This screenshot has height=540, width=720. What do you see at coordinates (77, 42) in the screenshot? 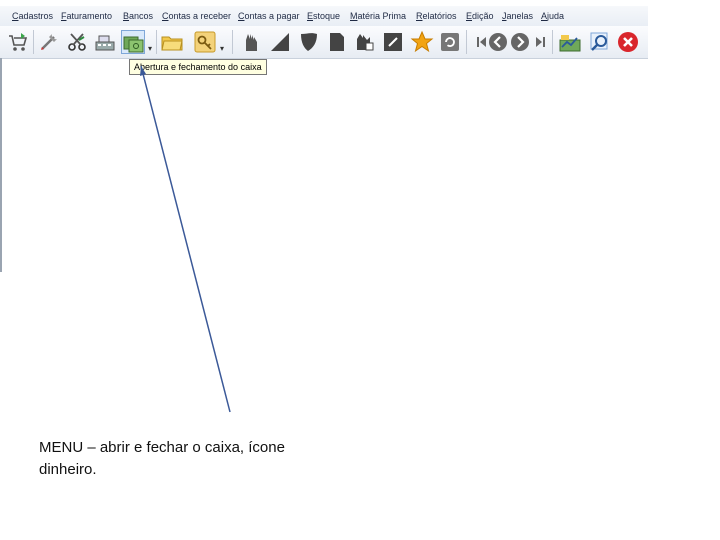
I see `scissors-icon` at bounding box center [77, 42].